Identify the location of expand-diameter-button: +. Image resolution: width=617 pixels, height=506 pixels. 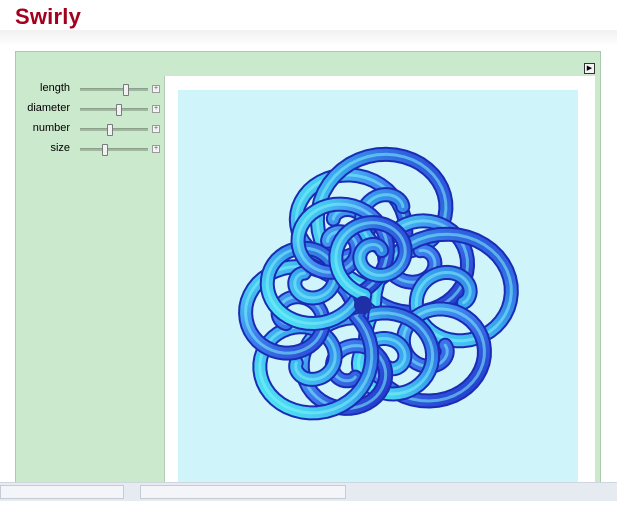
(156, 109).